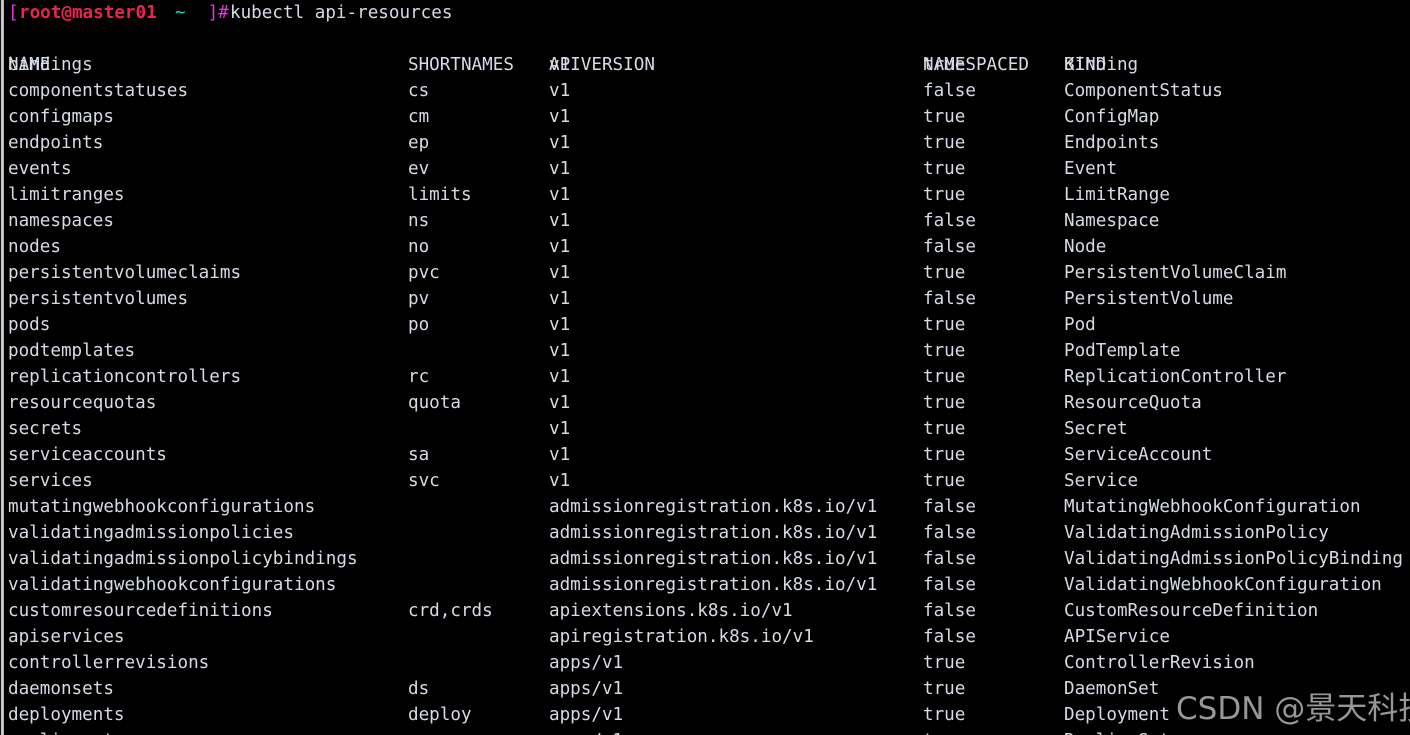 The image size is (1410, 735). What do you see at coordinates (183, 559) in the screenshot?
I see `cell-name: validatingadmissionpolicybindings` at bounding box center [183, 559].